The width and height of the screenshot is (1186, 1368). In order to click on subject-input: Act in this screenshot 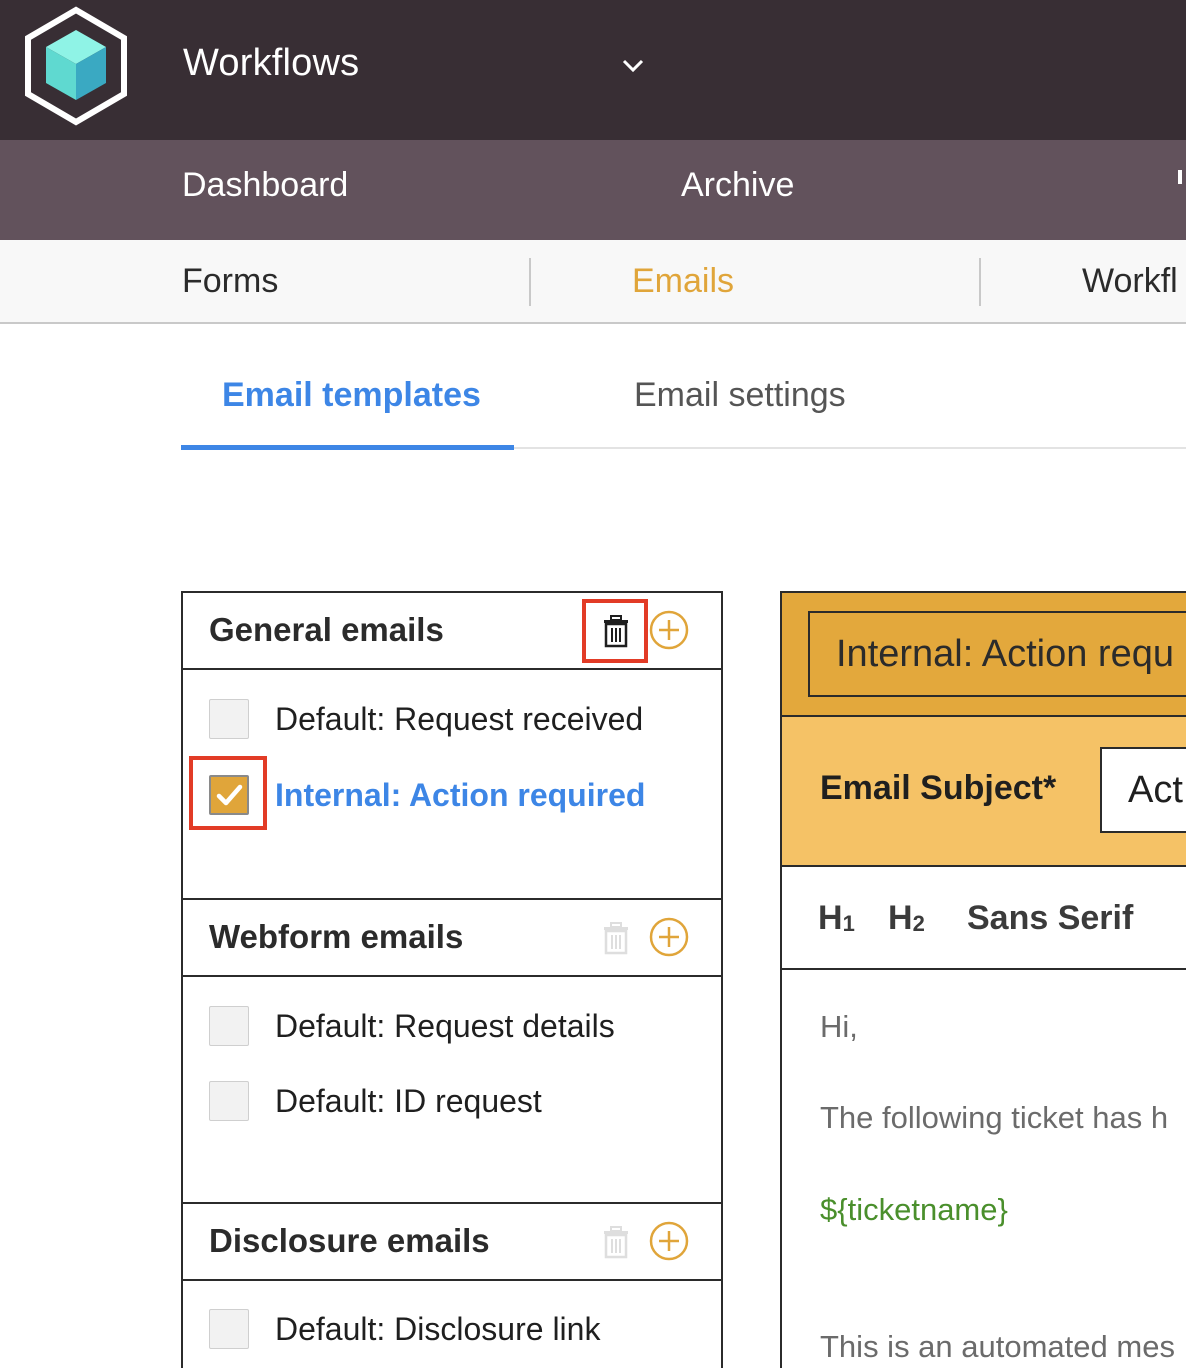, I will do `click(1143, 790)`.